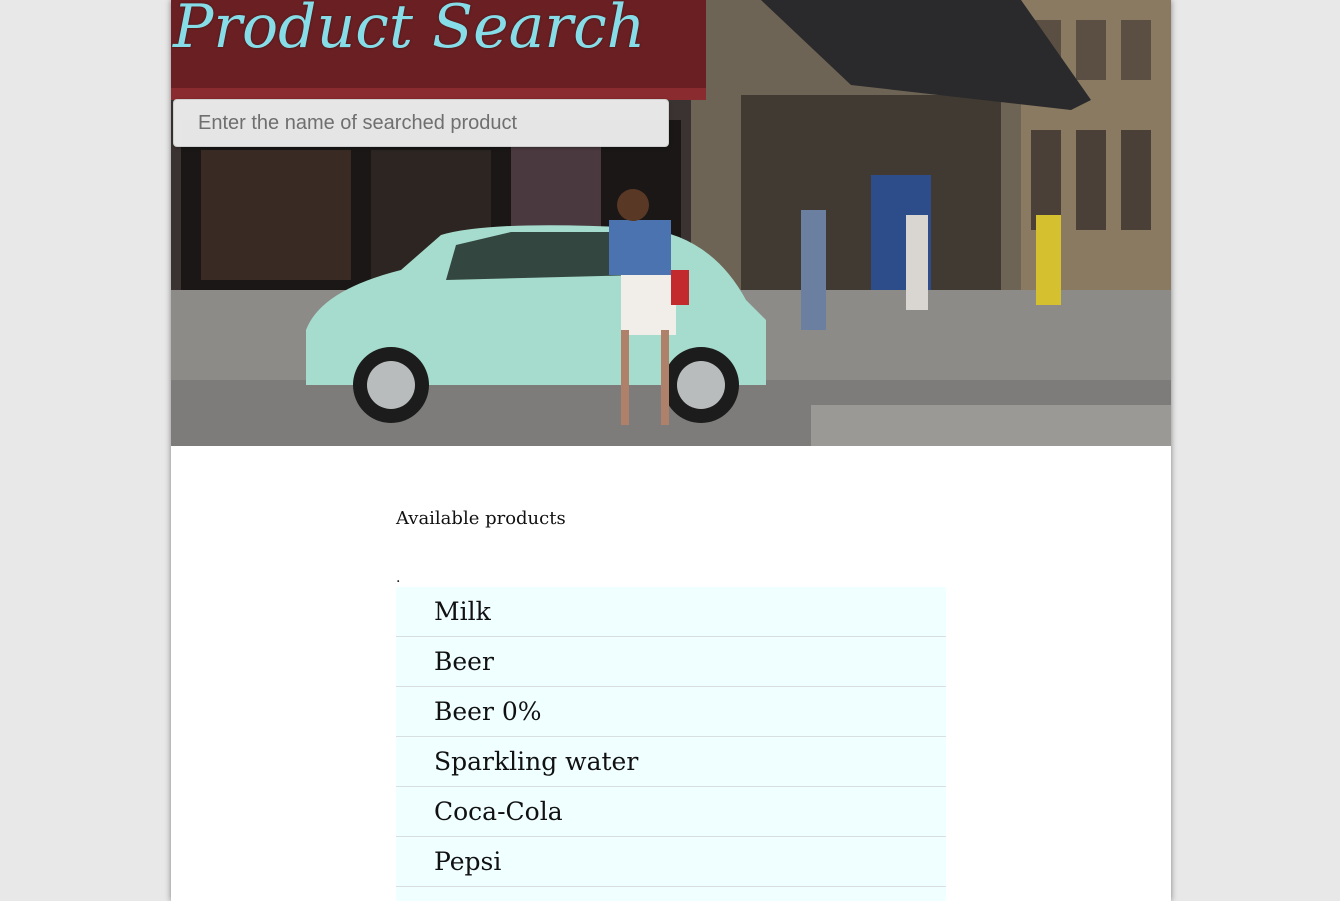 The height and width of the screenshot is (901, 1340). What do you see at coordinates (481, 518) in the screenshot?
I see `available-products-label: Available products` at bounding box center [481, 518].